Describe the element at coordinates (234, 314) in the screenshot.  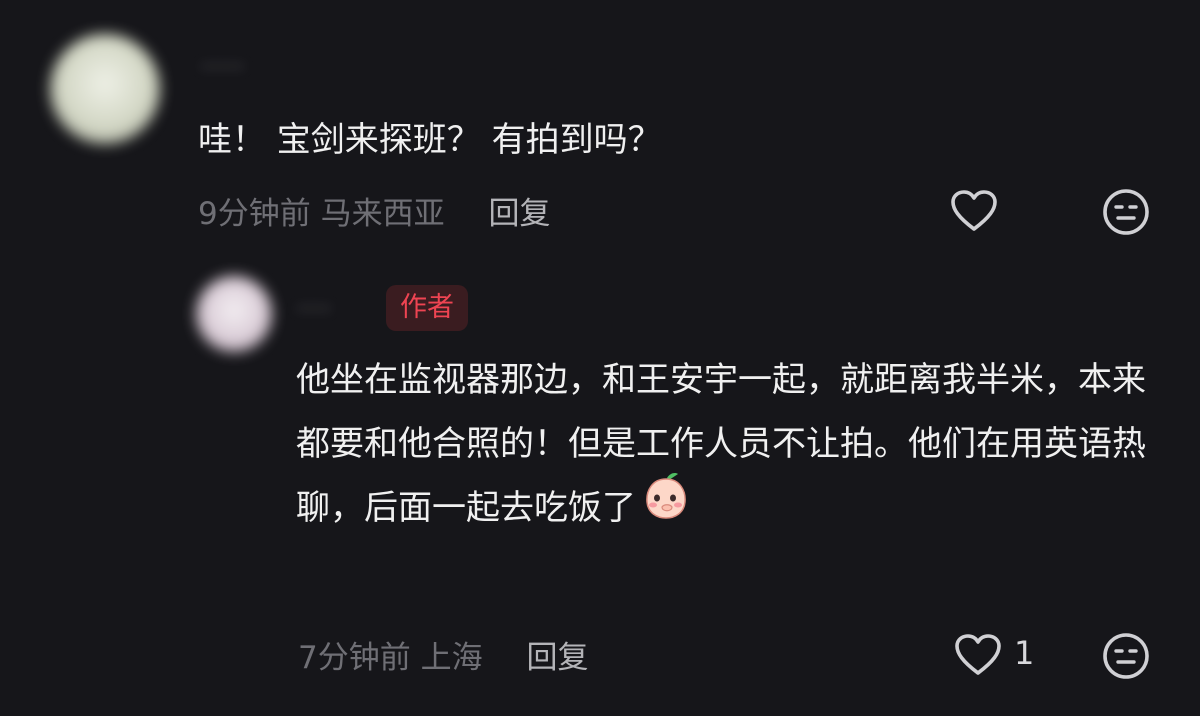
I see `replier-avatar` at that location.